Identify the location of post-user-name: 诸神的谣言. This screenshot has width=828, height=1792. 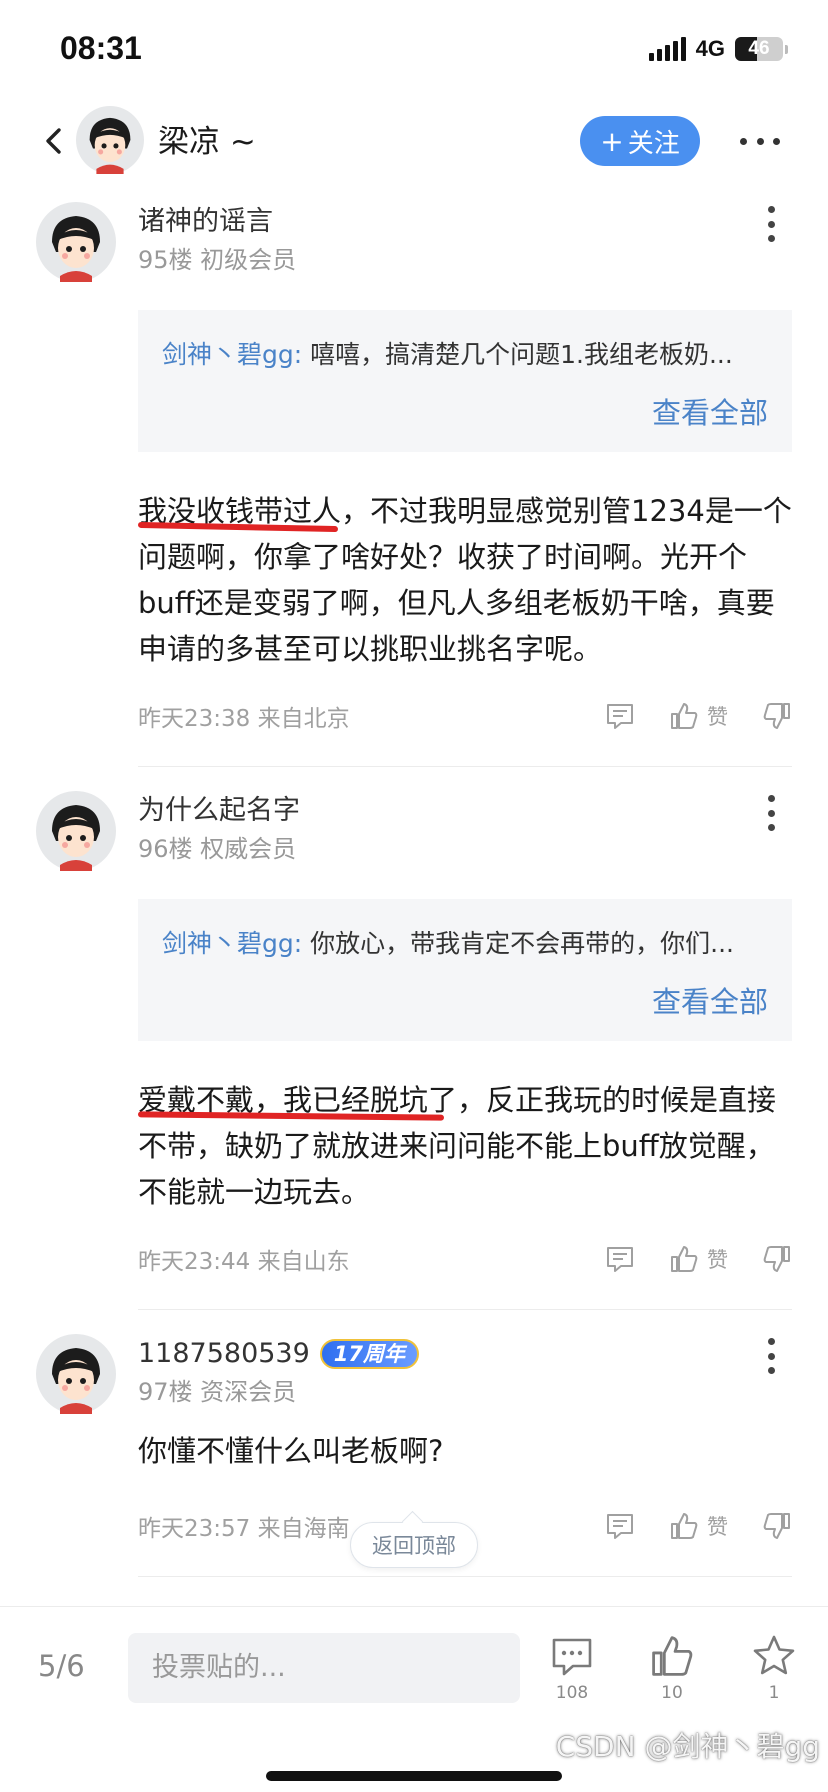
(465, 222).